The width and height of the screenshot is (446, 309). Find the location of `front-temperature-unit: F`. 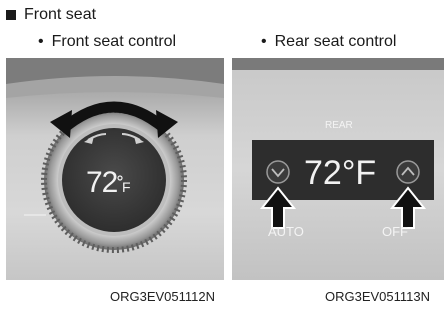

front-temperature-unit: F is located at coordinates (126, 187).